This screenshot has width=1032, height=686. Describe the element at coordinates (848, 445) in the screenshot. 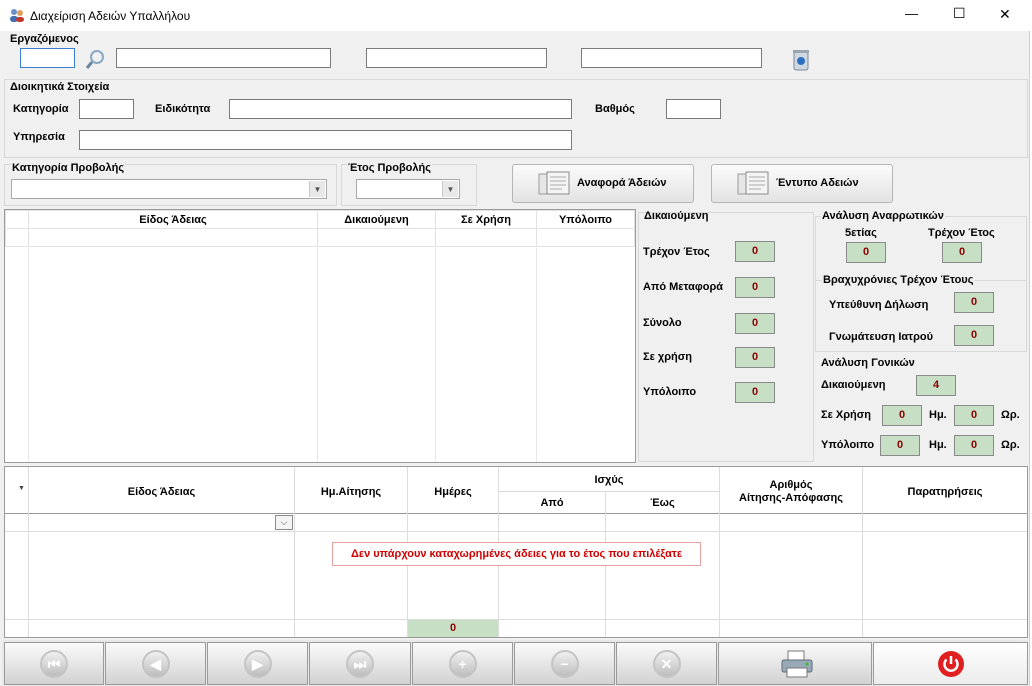

I see `parental-remaining-label: Υπόλοιπο` at that location.